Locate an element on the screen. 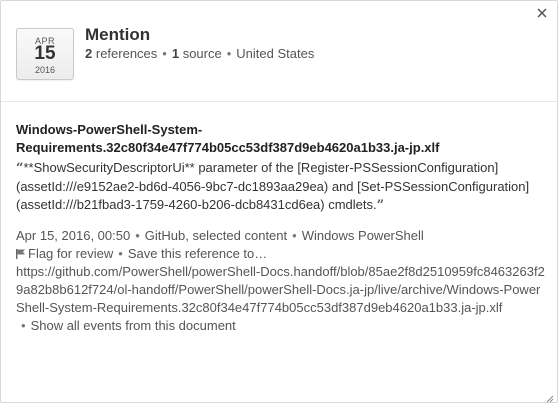 This screenshot has height=403, width=558. sources-count: 1 is located at coordinates (175, 53).